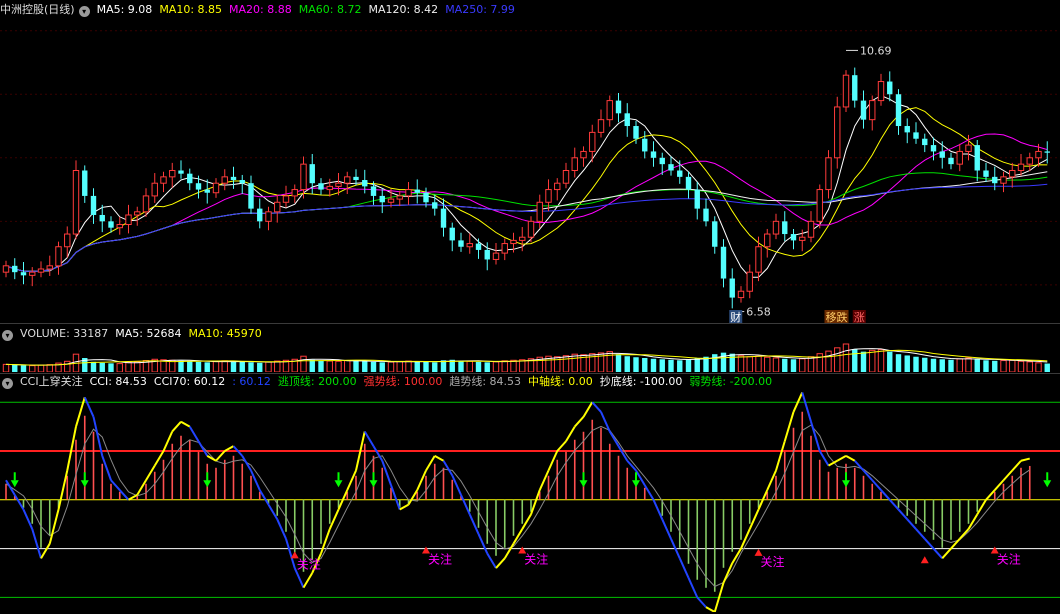 The width and height of the screenshot is (1060, 614). Describe the element at coordinates (225, 333) in the screenshot. I see `vol-ma10-label: MA10: 45970` at that location.